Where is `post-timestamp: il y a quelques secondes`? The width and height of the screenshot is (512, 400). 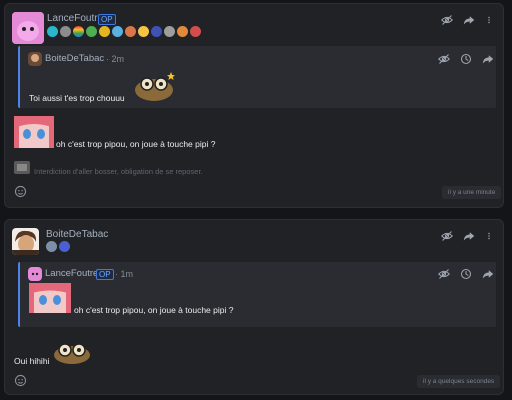 post-timestamp: il y a quelques secondes is located at coordinates (459, 381).